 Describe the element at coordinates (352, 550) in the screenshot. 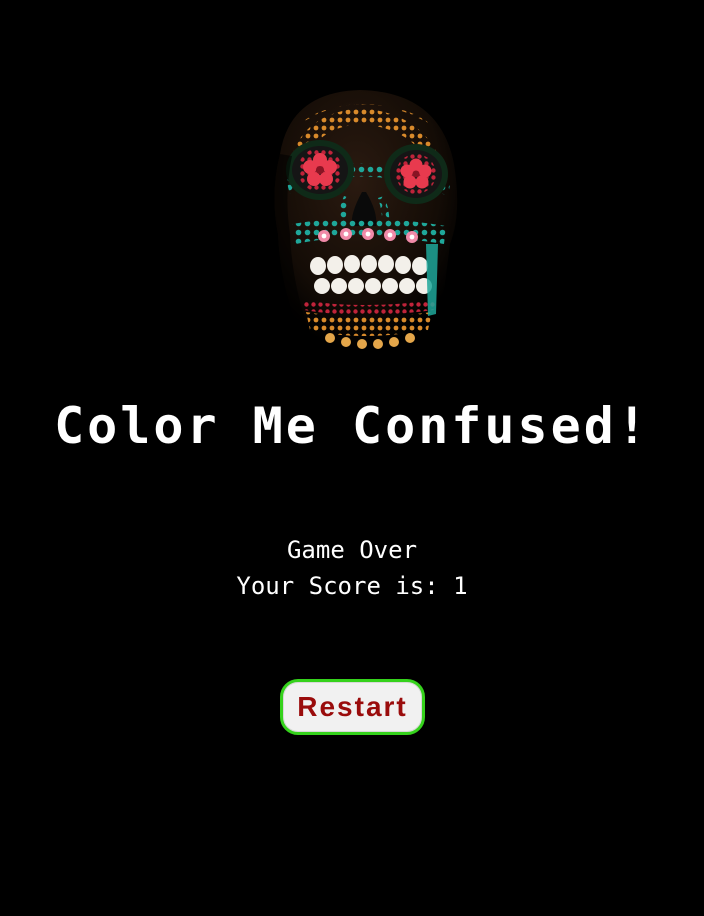

I see `game-over-text: Game Over` at that location.